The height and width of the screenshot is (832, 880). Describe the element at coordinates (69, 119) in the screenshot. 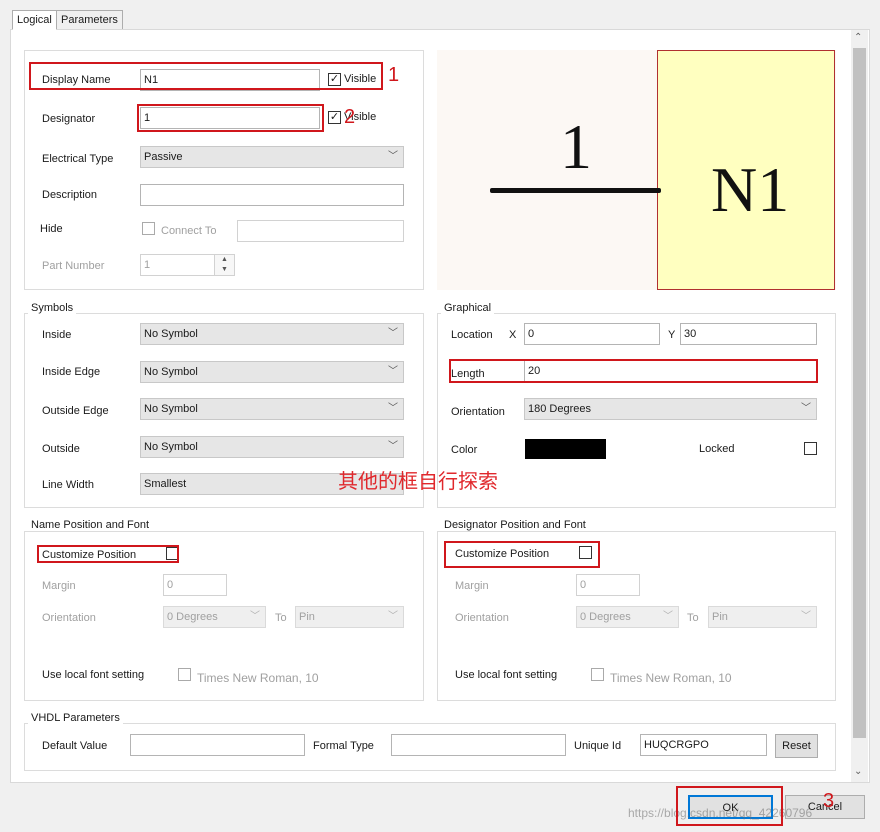

I see `designator-label: Designator` at that location.